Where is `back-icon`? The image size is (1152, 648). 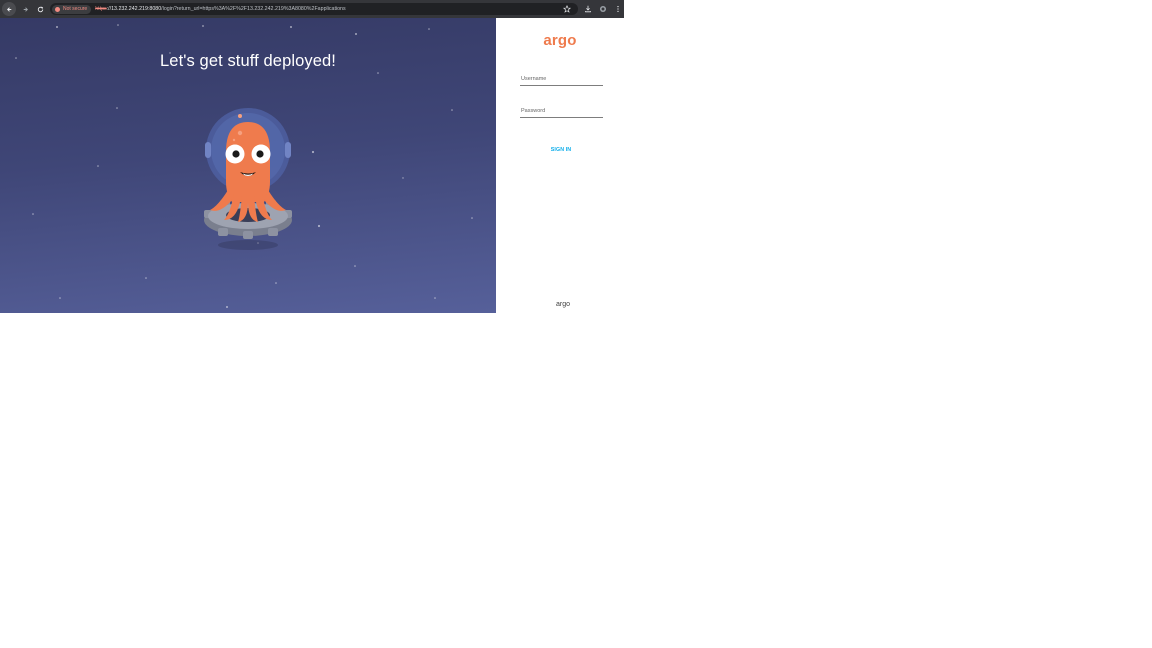
back-icon is located at coordinates (8, 9).